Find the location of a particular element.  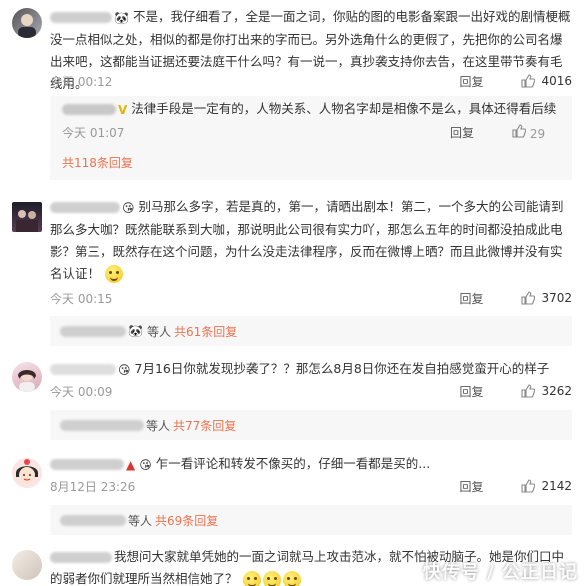

like-button: 4016 is located at coordinates (546, 81).